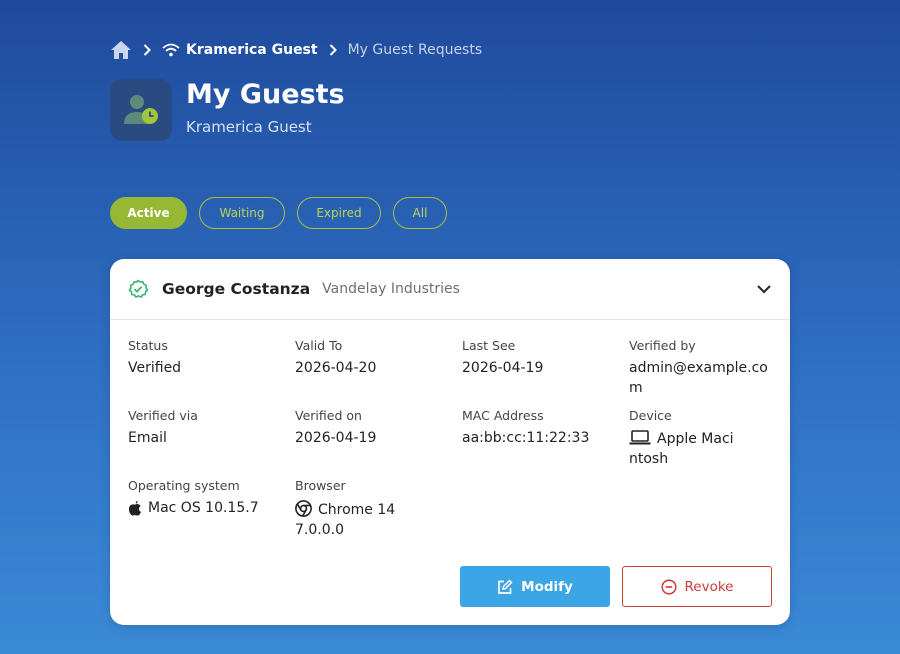  What do you see at coordinates (370, 428) in the screenshot?
I see `field-verified-on: Verified on 2026-04-19` at bounding box center [370, 428].